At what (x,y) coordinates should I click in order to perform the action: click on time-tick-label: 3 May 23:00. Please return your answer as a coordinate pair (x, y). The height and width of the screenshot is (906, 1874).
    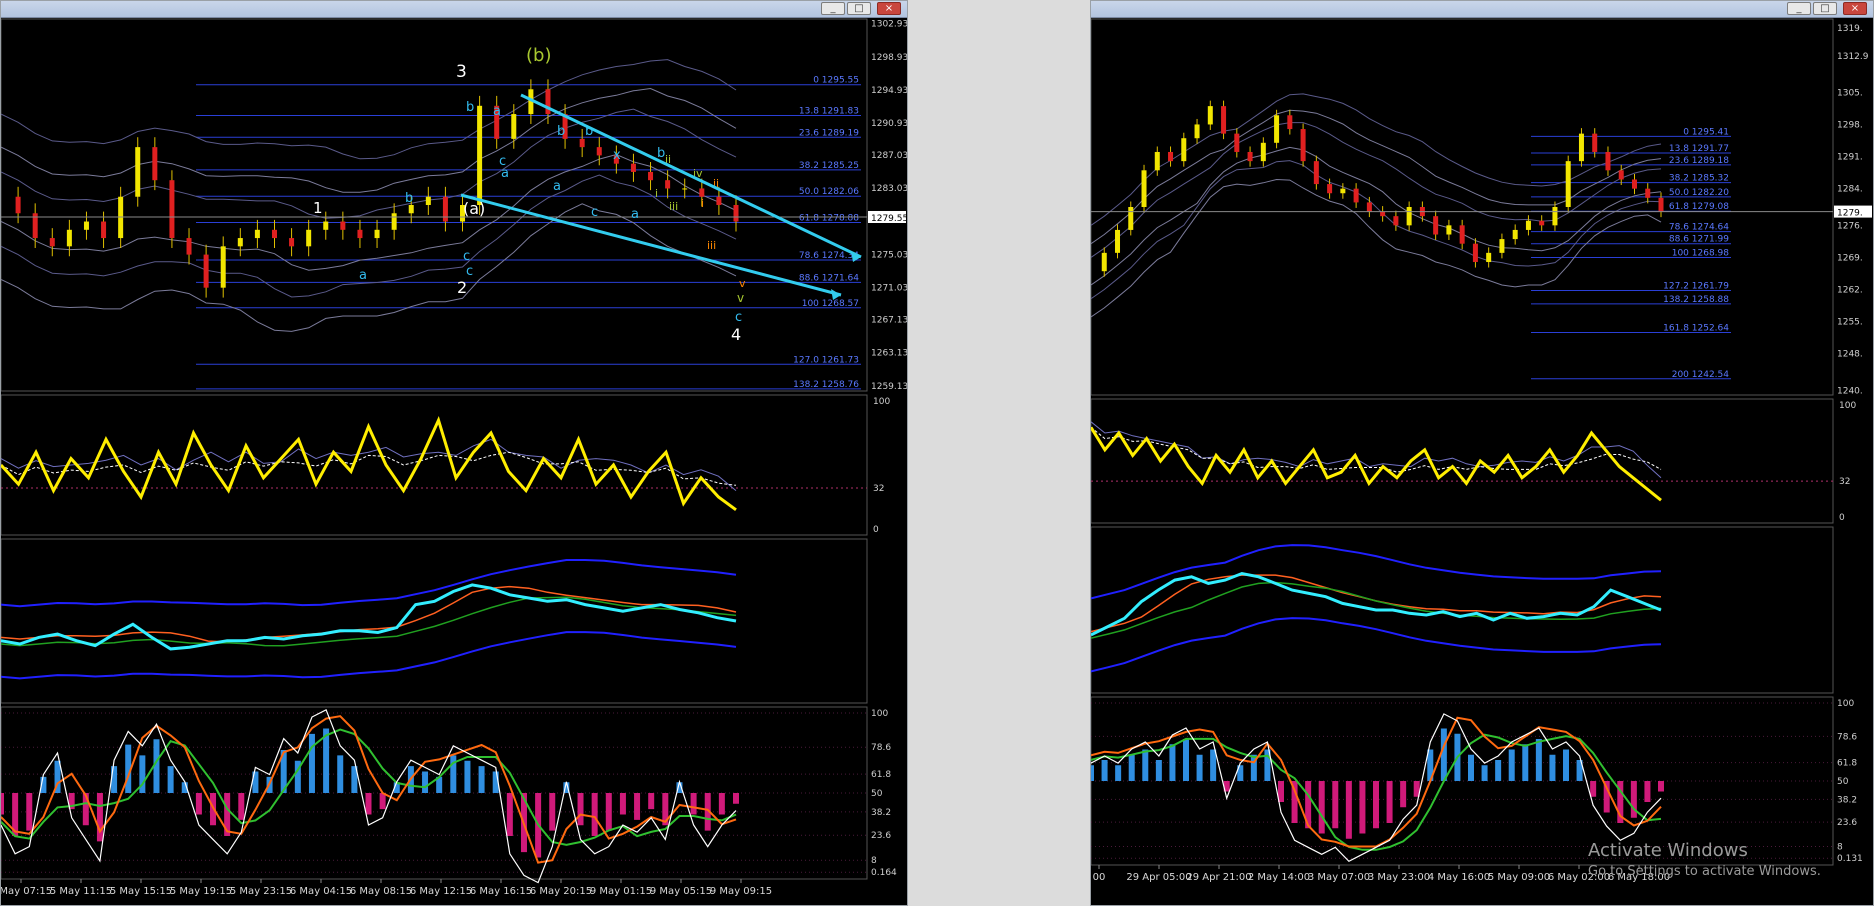
    Looking at the image, I should click on (1399, 877).